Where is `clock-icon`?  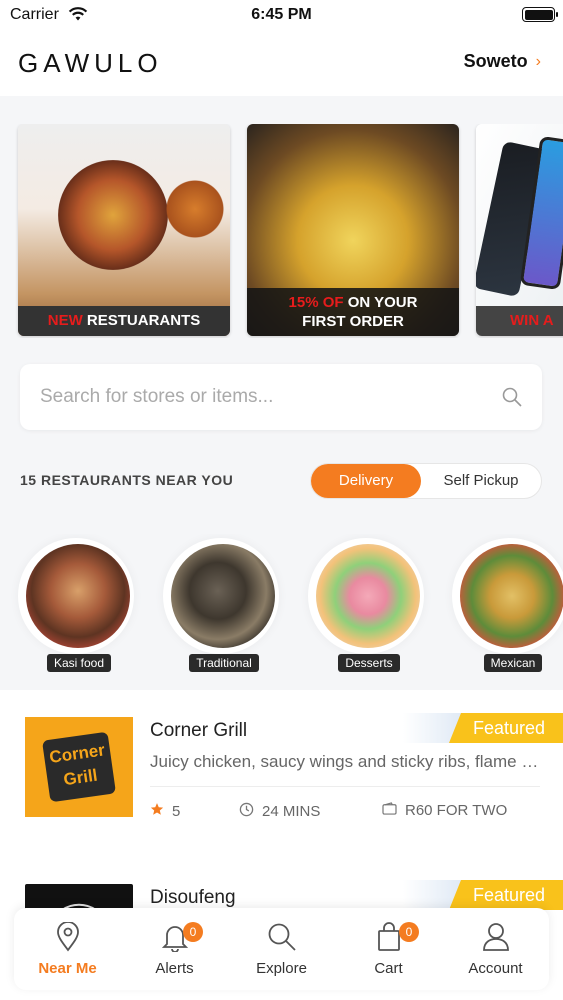 clock-icon is located at coordinates (246, 811).